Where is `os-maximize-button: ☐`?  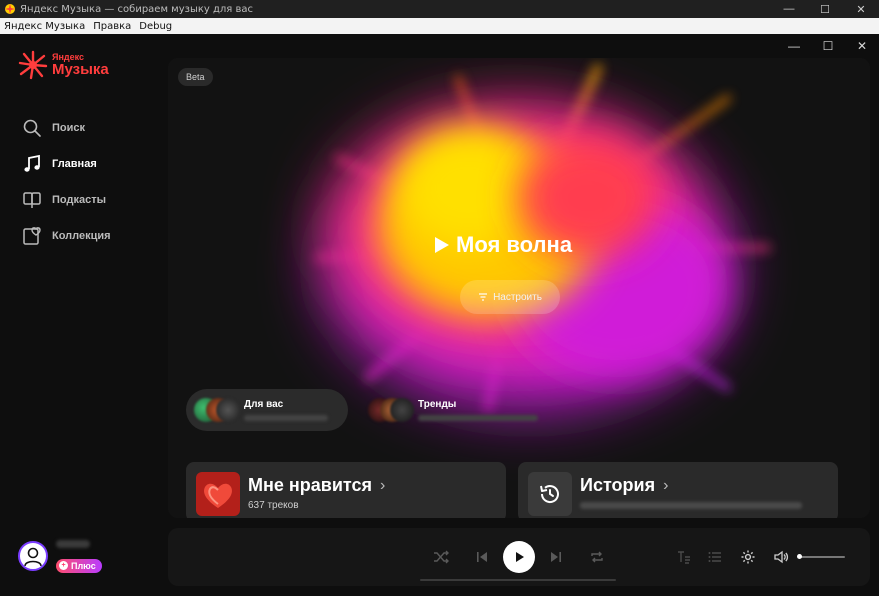 os-maximize-button: ☐ is located at coordinates (825, 9).